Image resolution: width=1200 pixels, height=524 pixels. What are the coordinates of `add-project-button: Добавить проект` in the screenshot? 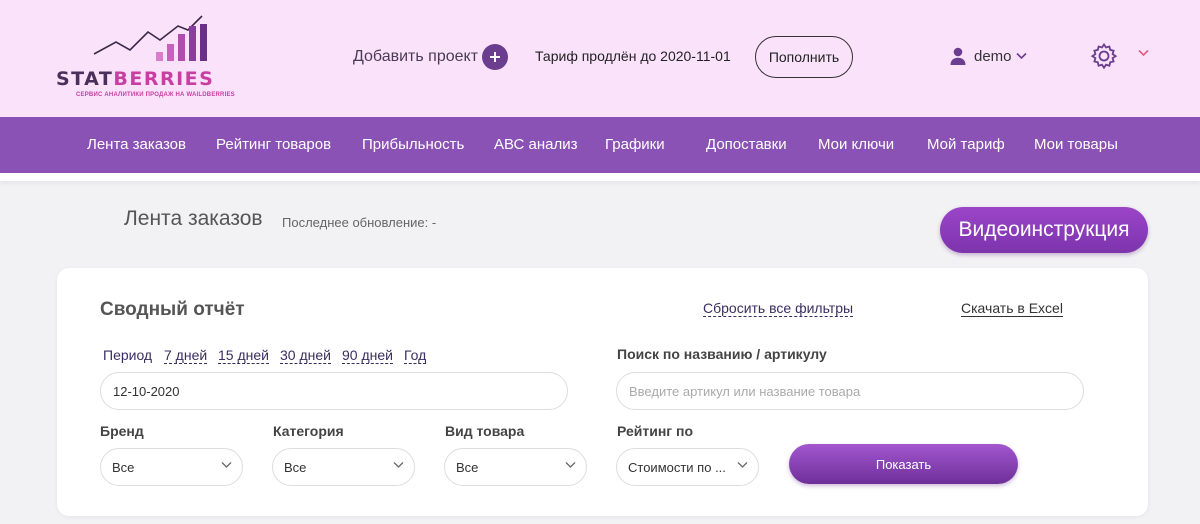 It's located at (431, 57).